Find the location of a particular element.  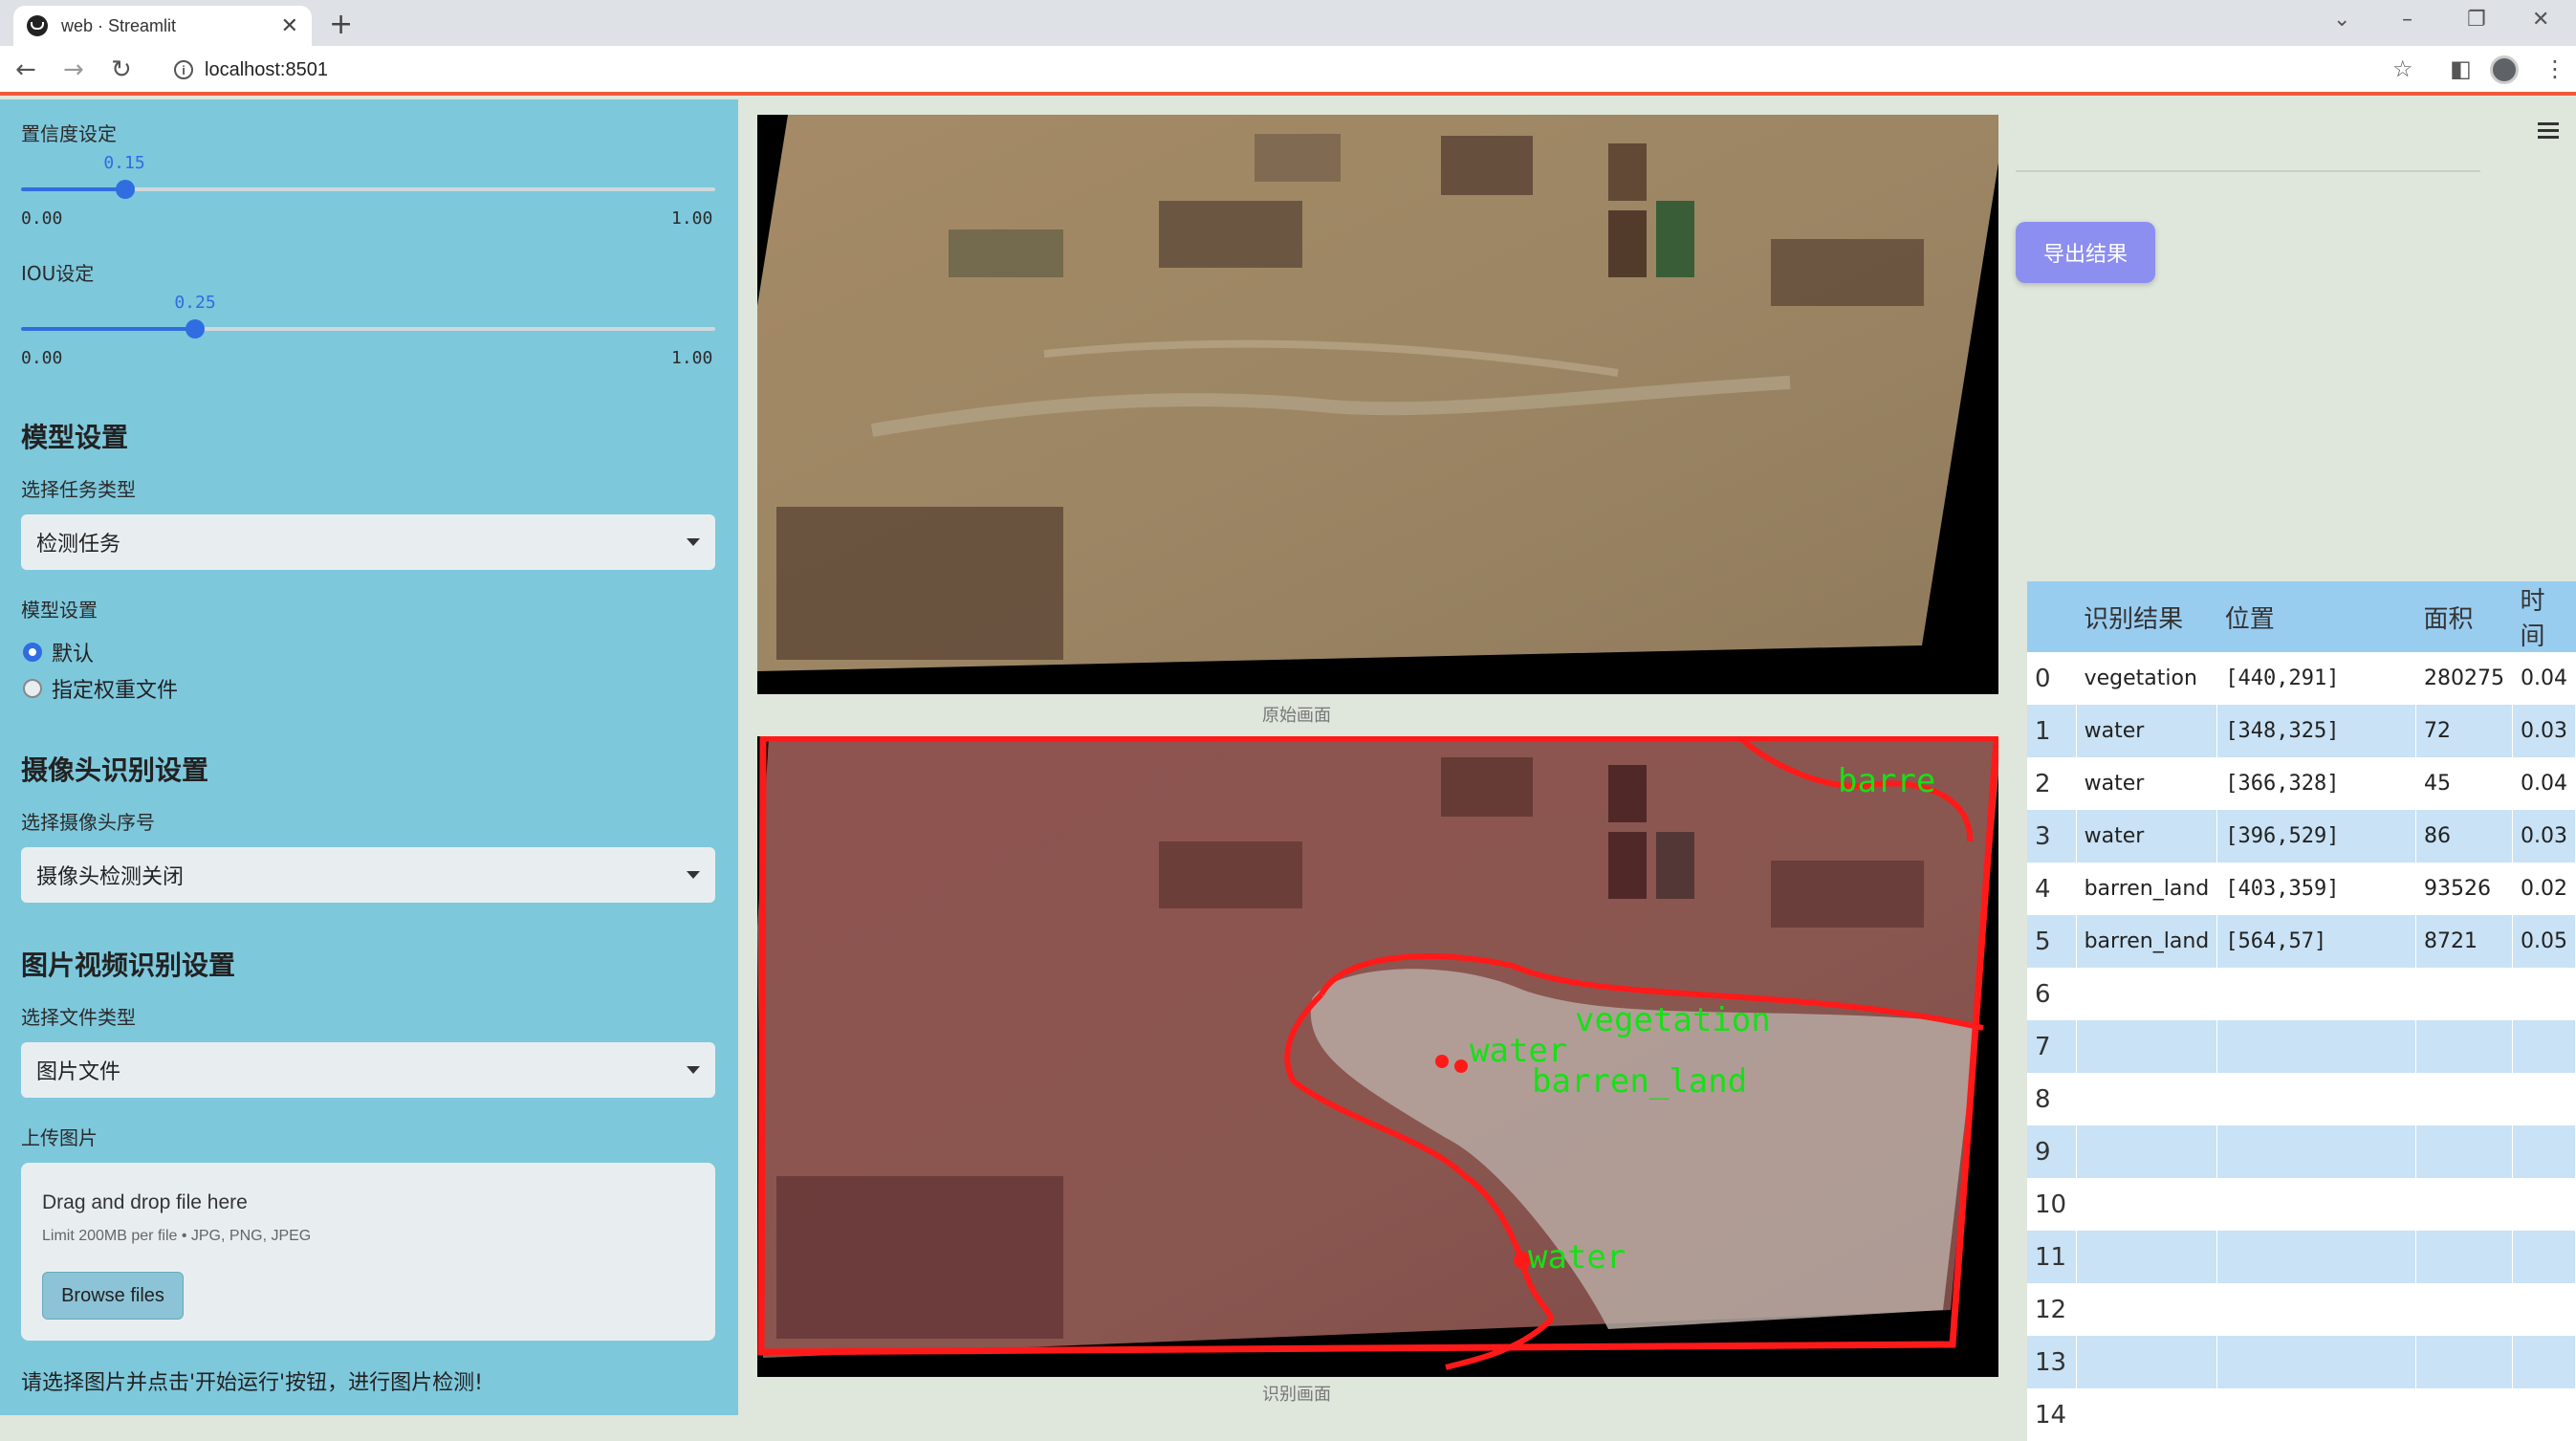

row-position: [348,325] is located at coordinates (2316, 731).